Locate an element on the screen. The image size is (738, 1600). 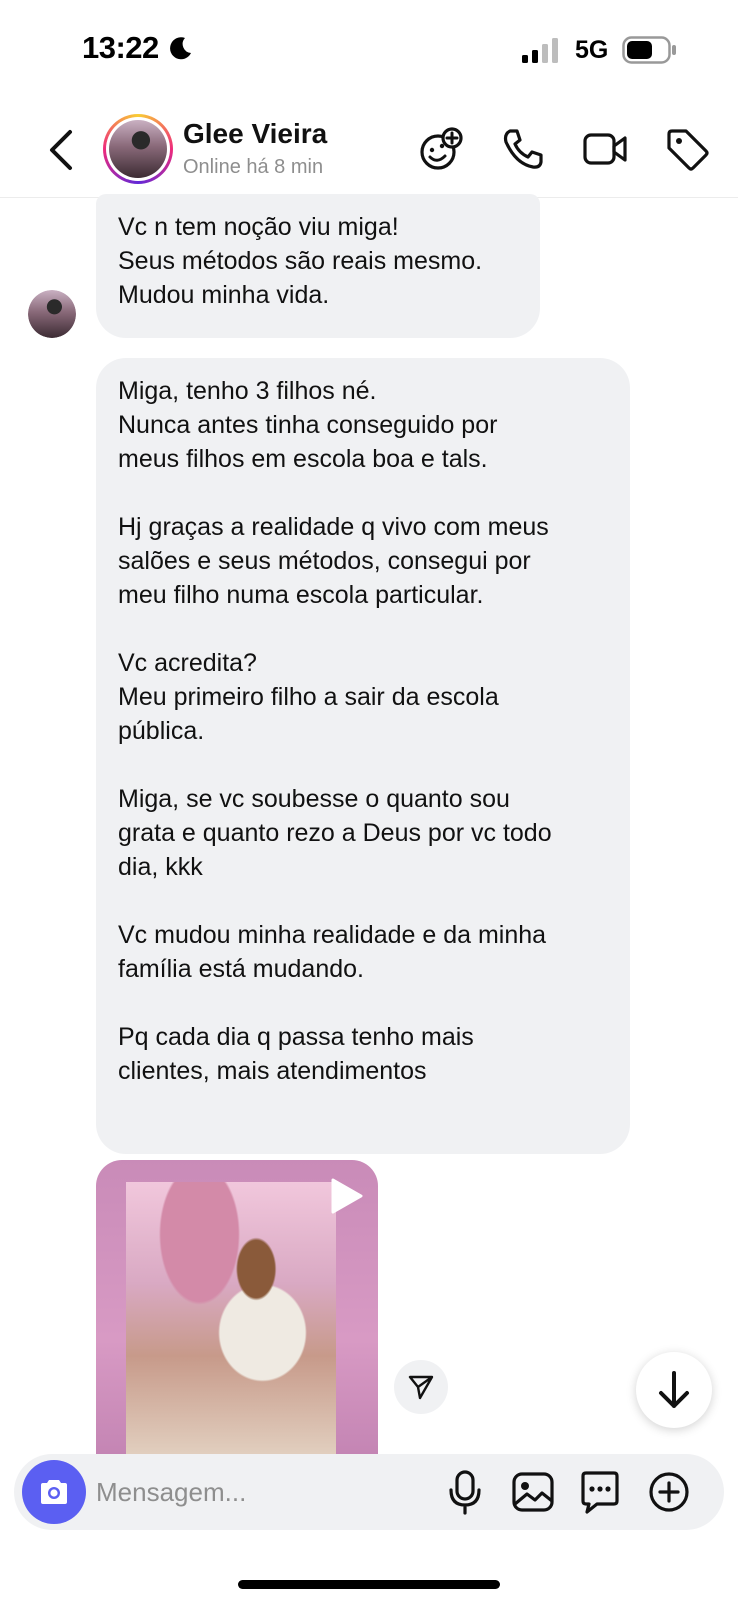
effects-icon is located at coordinates (441, 149).